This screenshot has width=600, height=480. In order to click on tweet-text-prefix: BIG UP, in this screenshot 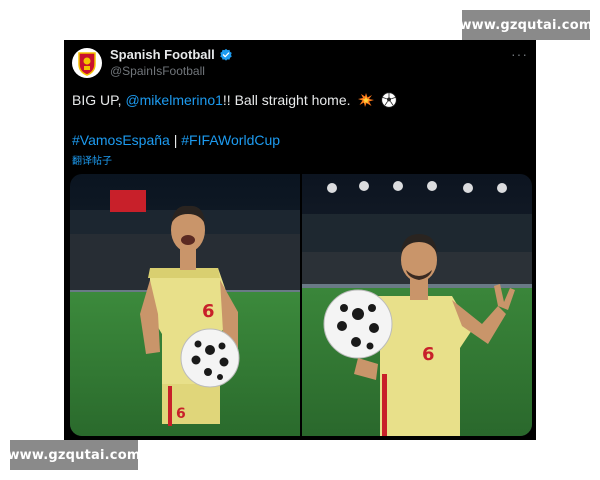, I will do `click(99, 100)`.